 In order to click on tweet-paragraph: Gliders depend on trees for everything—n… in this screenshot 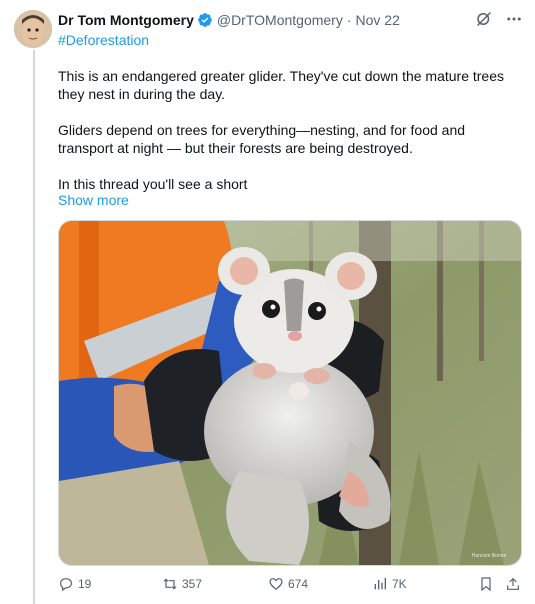, I will do `click(262, 139)`.